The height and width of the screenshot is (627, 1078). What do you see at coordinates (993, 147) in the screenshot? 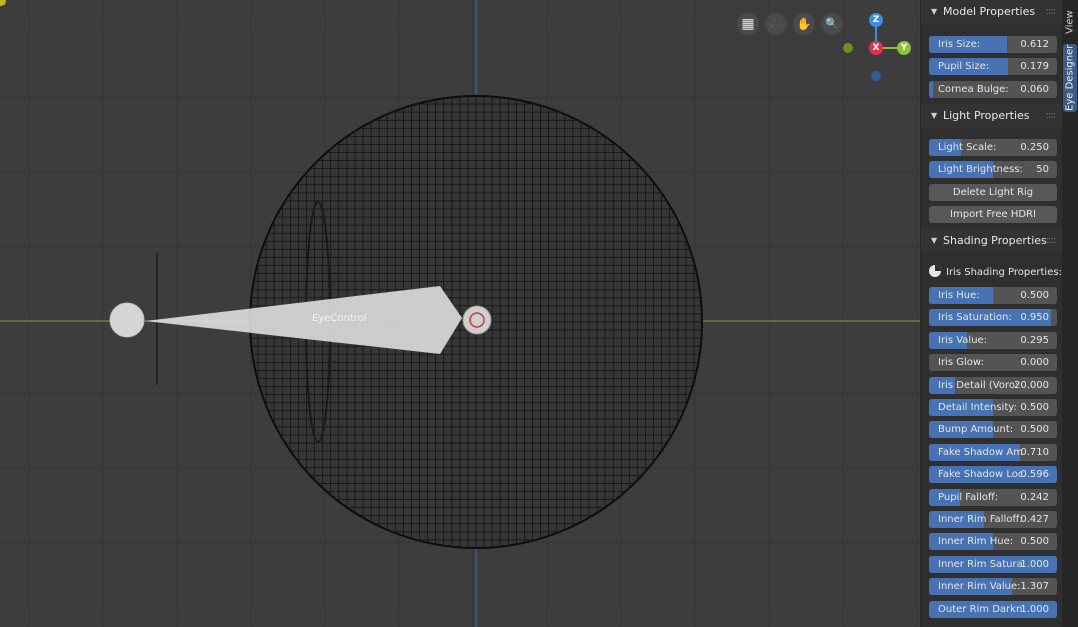
I see `light-scale-slider: Light Scale: 0.250` at bounding box center [993, 147].